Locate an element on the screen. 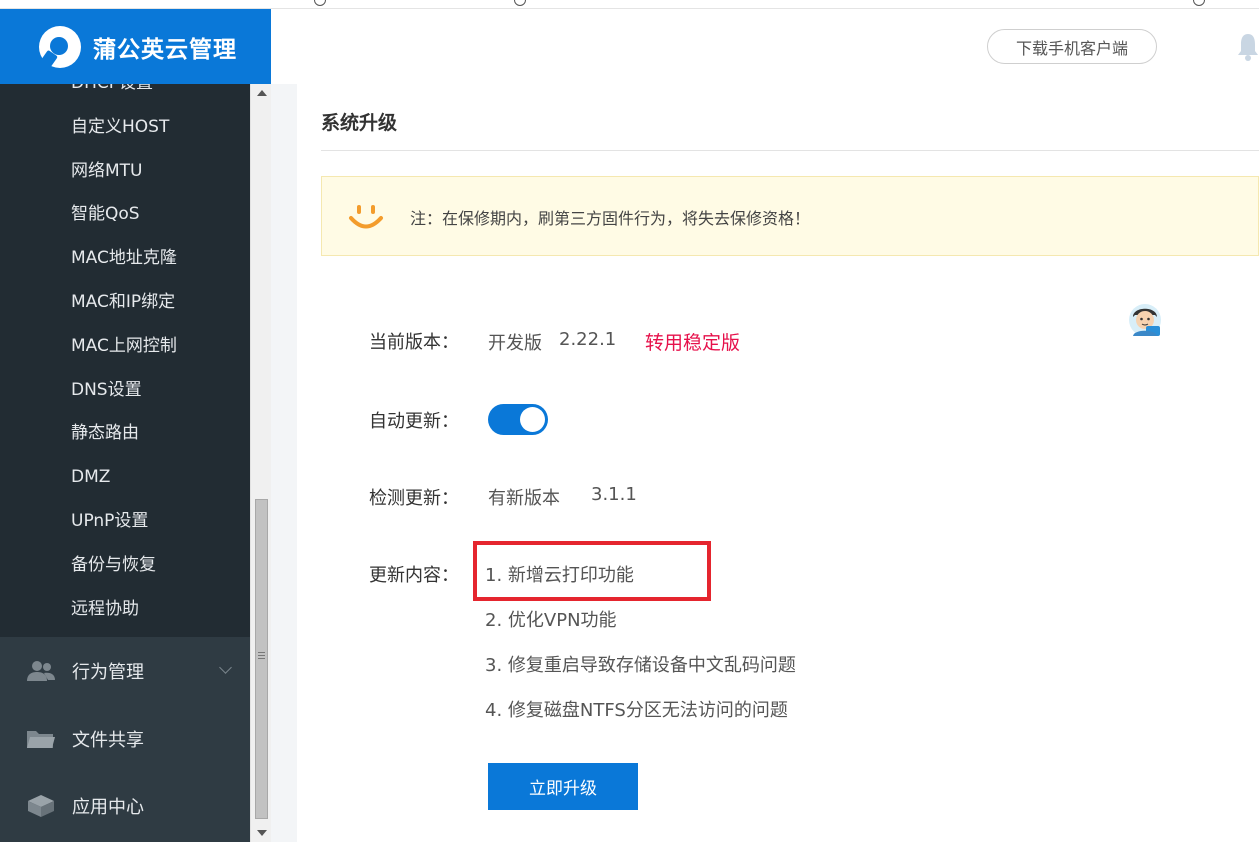 The width and height of the screenshot is (1259, 842). brand-name: 蒲公英云管理 is located at coordinates (165, 49).